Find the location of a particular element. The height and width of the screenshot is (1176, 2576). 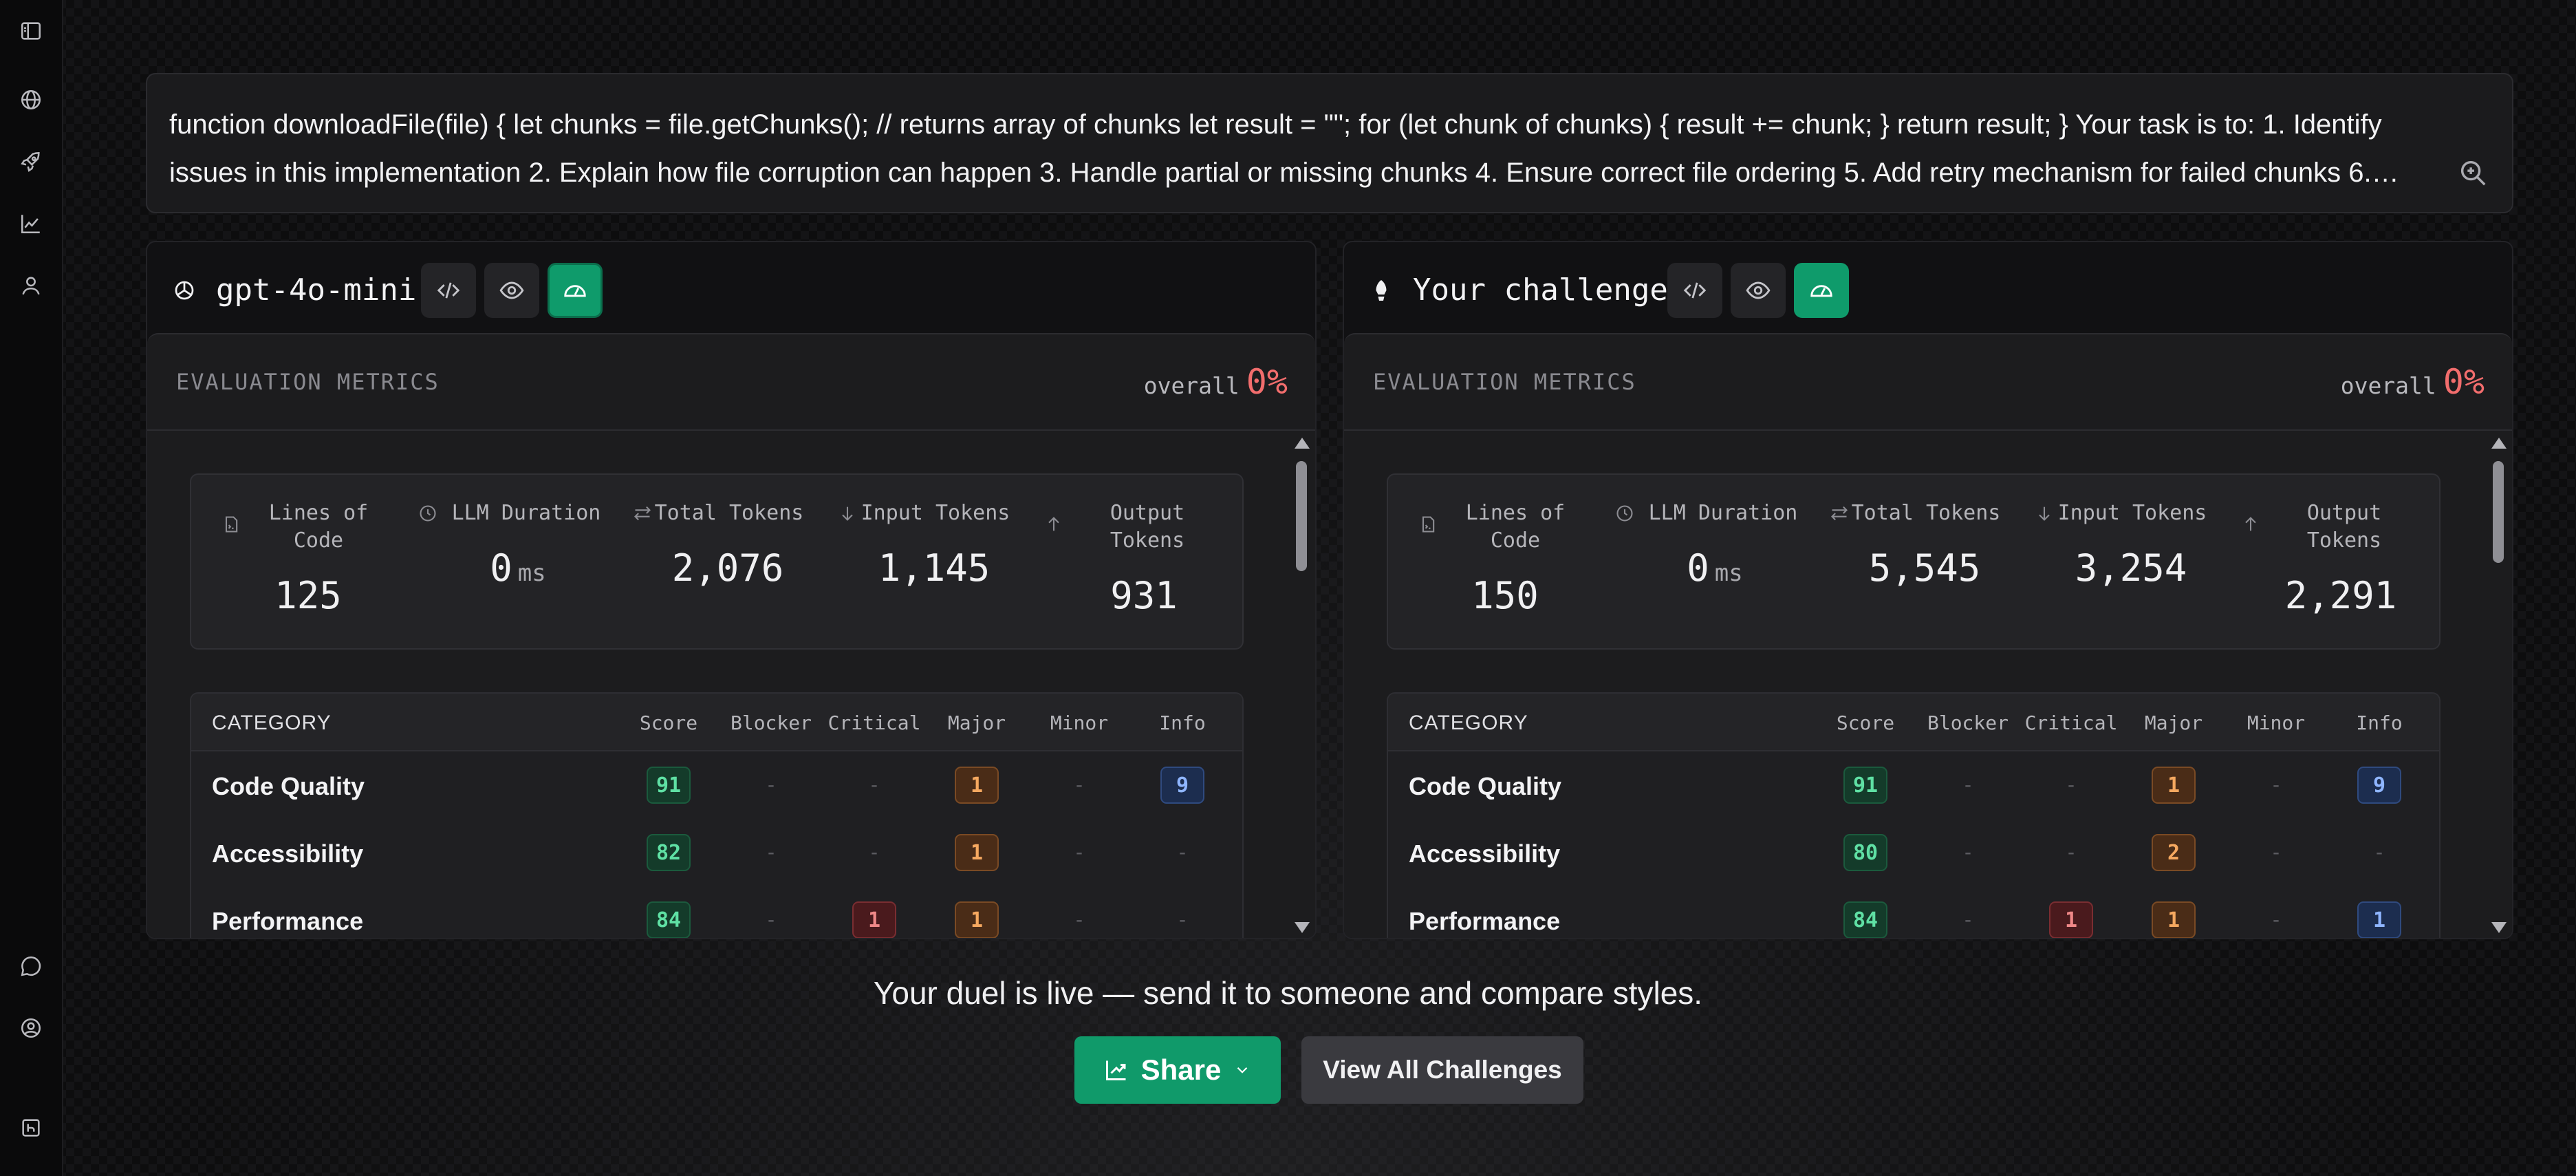

table-row: Performance 84 - 1 1 - - is located at coordinates (716, 912).